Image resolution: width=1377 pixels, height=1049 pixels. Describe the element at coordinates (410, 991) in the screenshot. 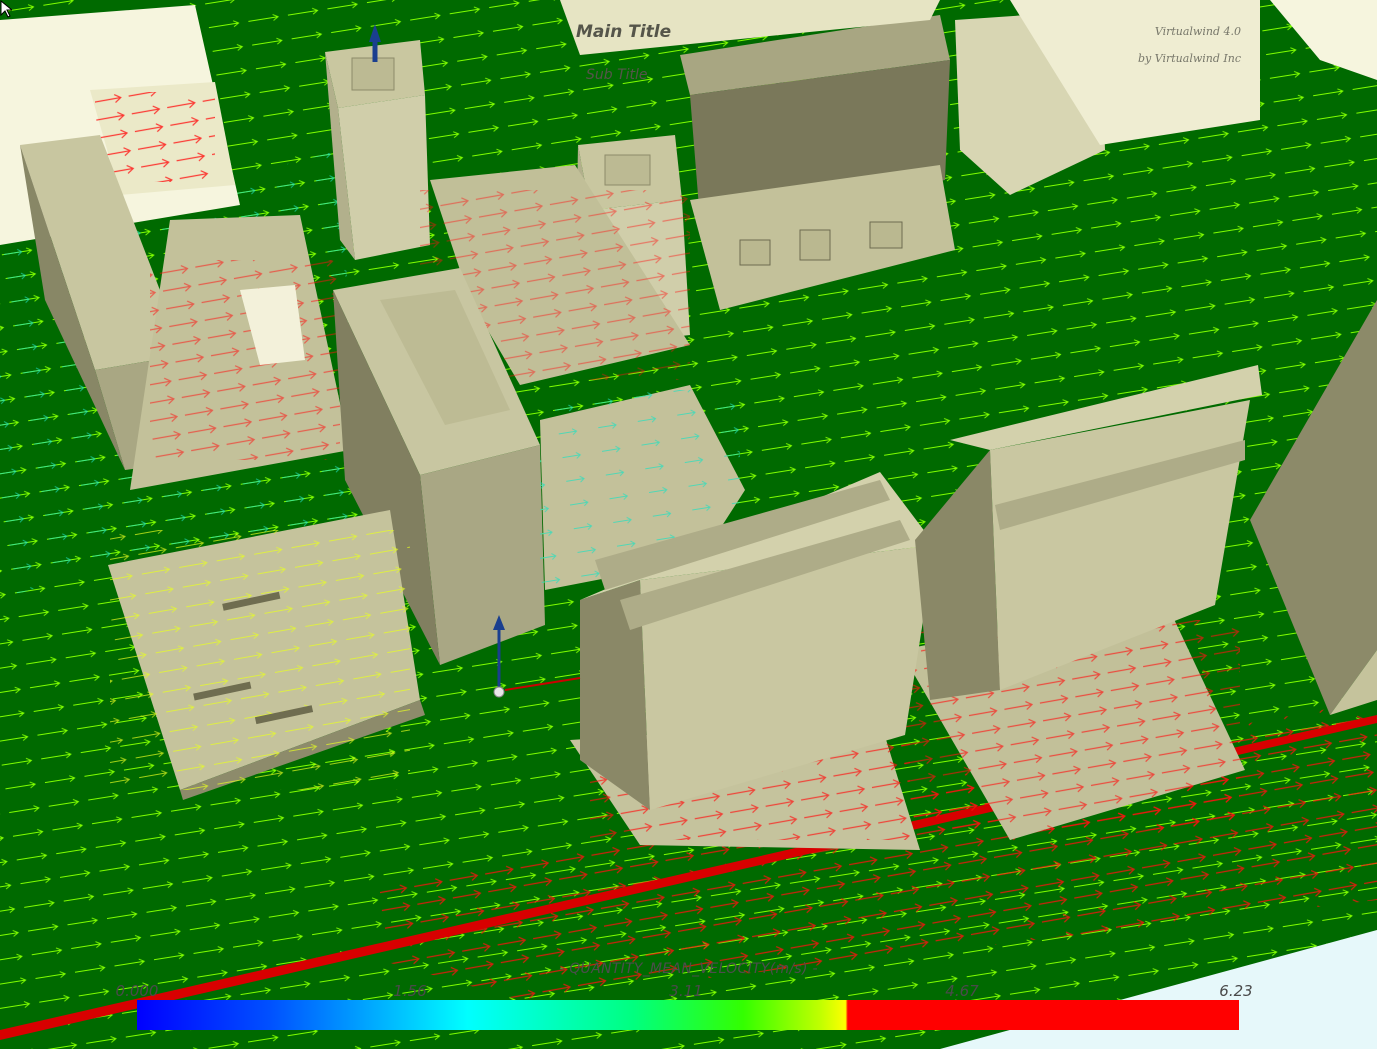

I see `legend-tick: 1.56` at that location.